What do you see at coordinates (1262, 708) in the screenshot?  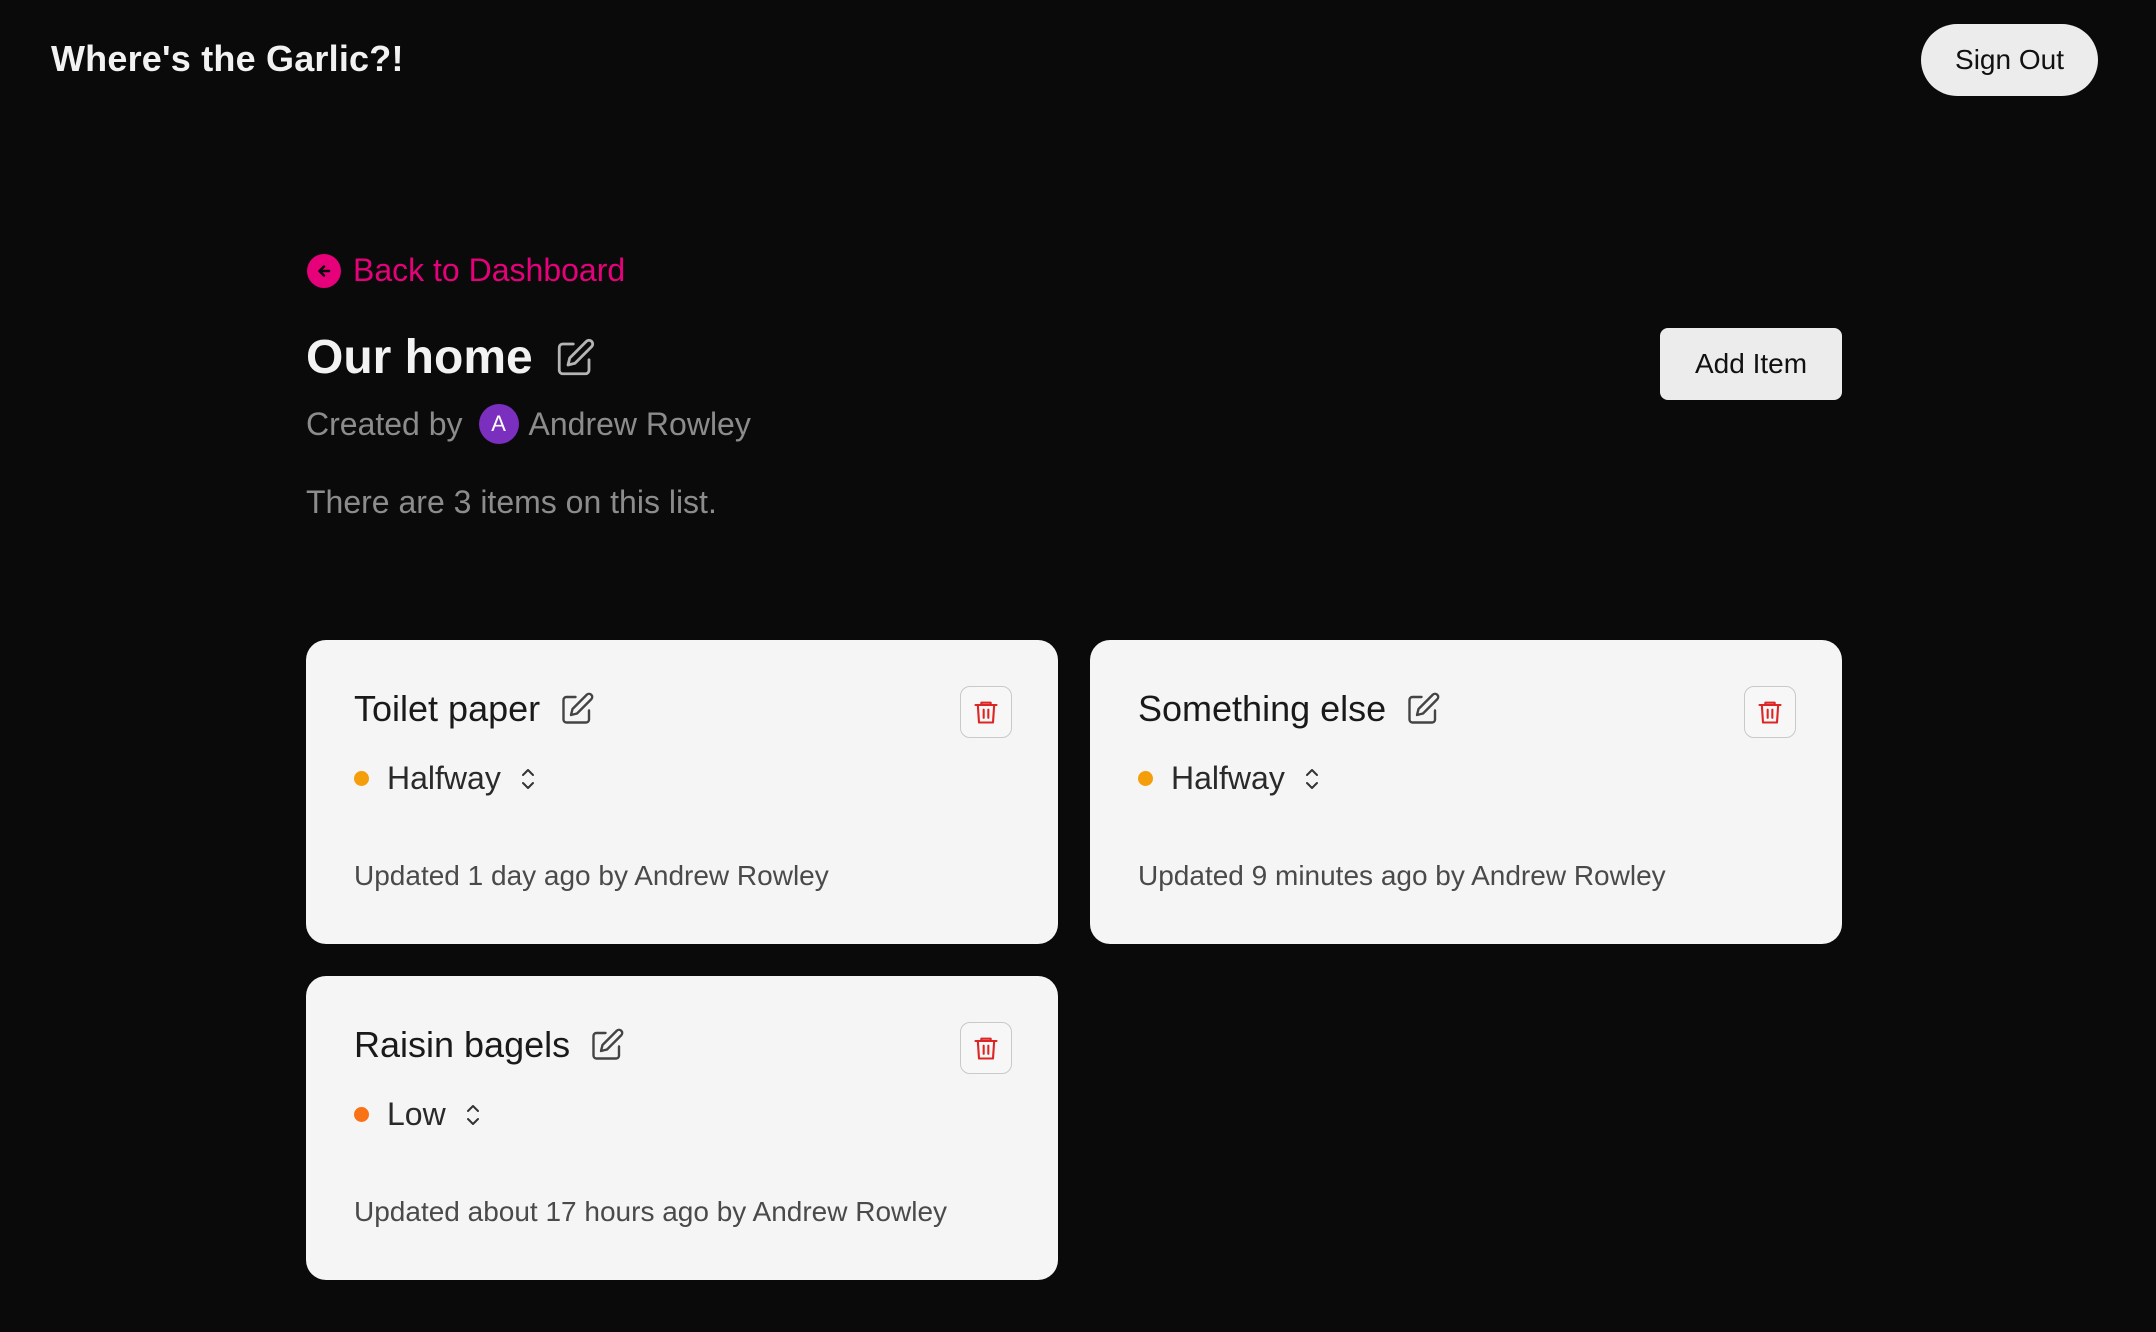 I see `item-name: Something else` at bounding box center [1262, 708].